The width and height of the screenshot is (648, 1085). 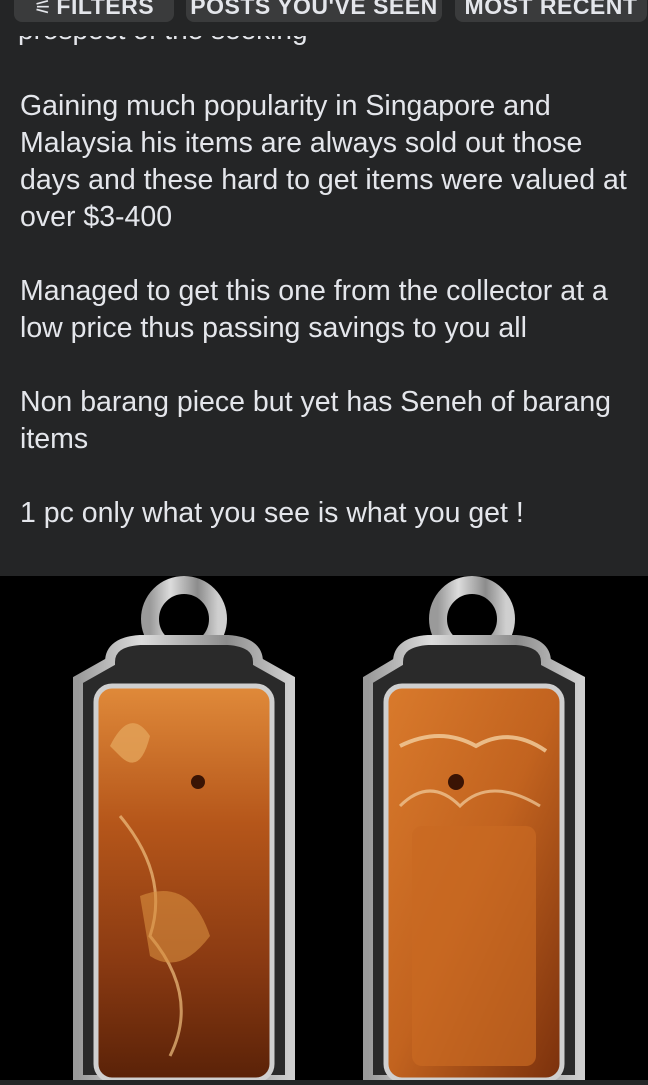 I want to click on most-recent-chip: MOST RECENT, so click(x=551, y=11).